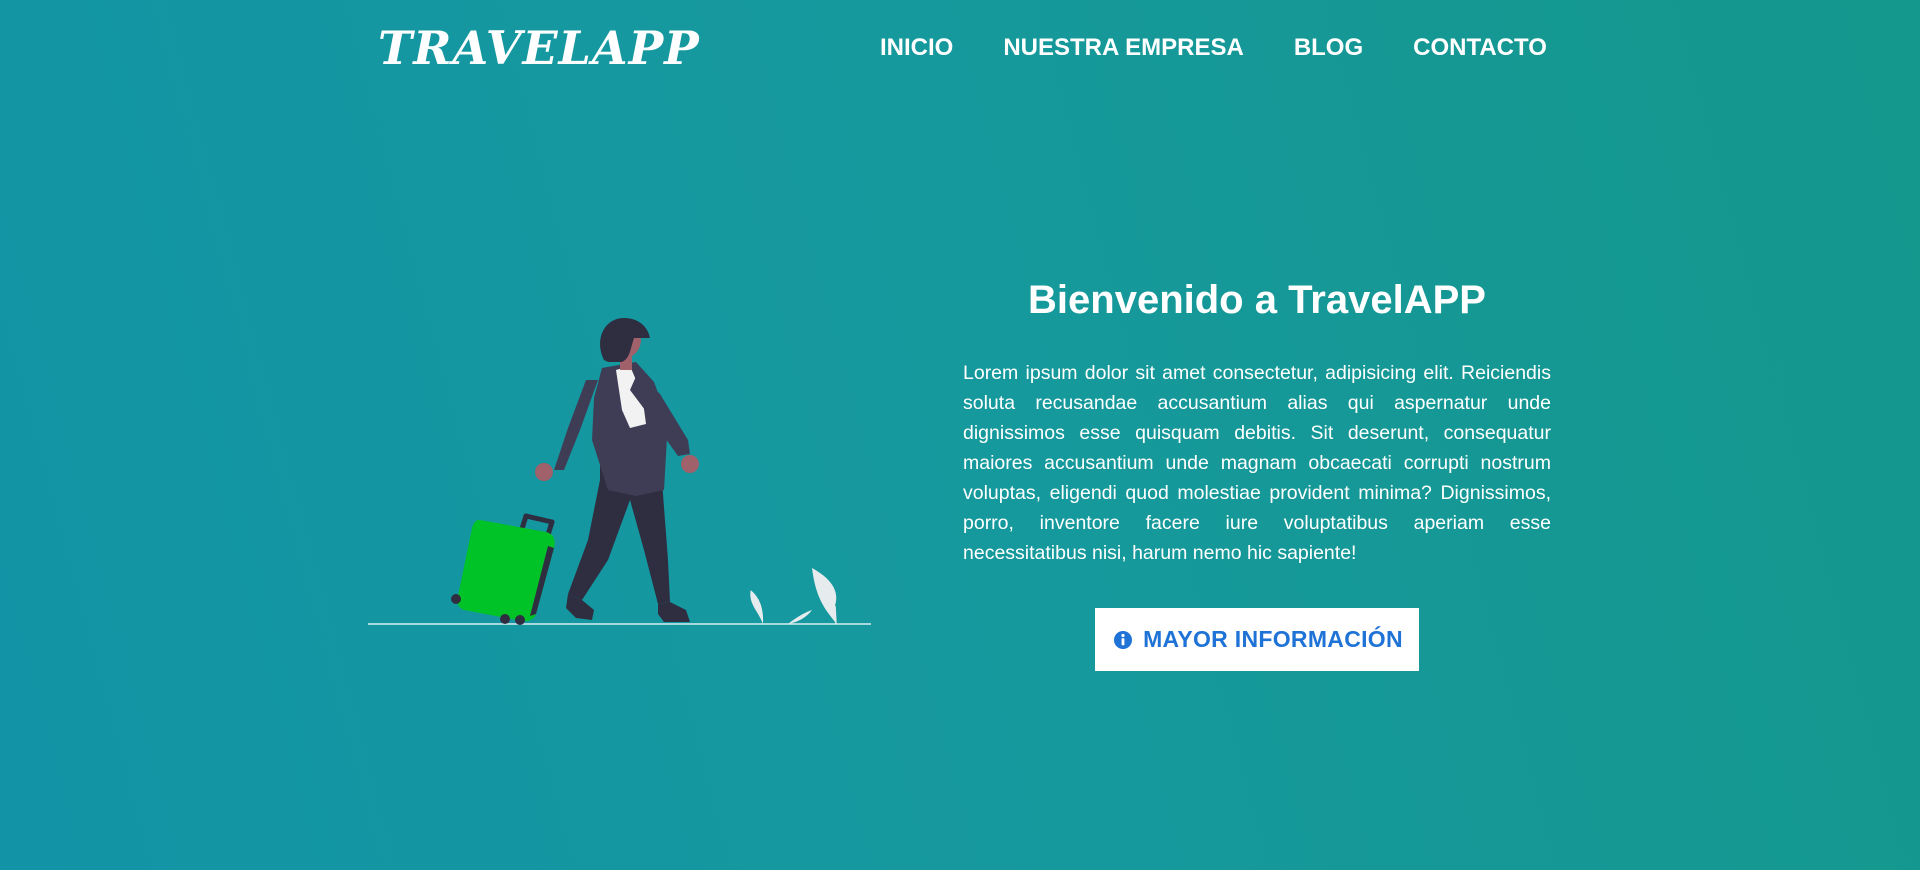 The width and height of the screenshot is (1920, 870). Describe the element at coordinates (1273, 639) in the screenshot. I see `more-info-label: MAYOR INFORMACIÓN` at that location.